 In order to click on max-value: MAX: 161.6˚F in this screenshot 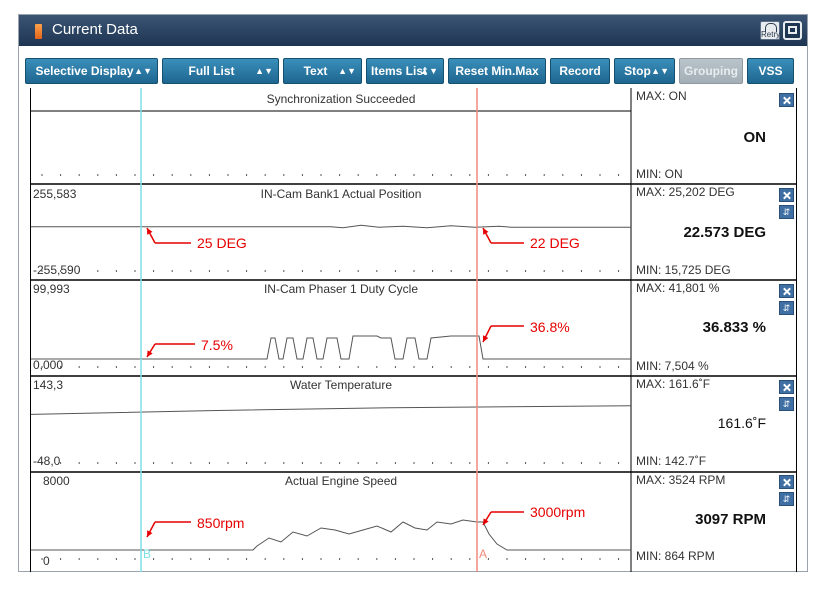, I will do `click(673, 384)`.